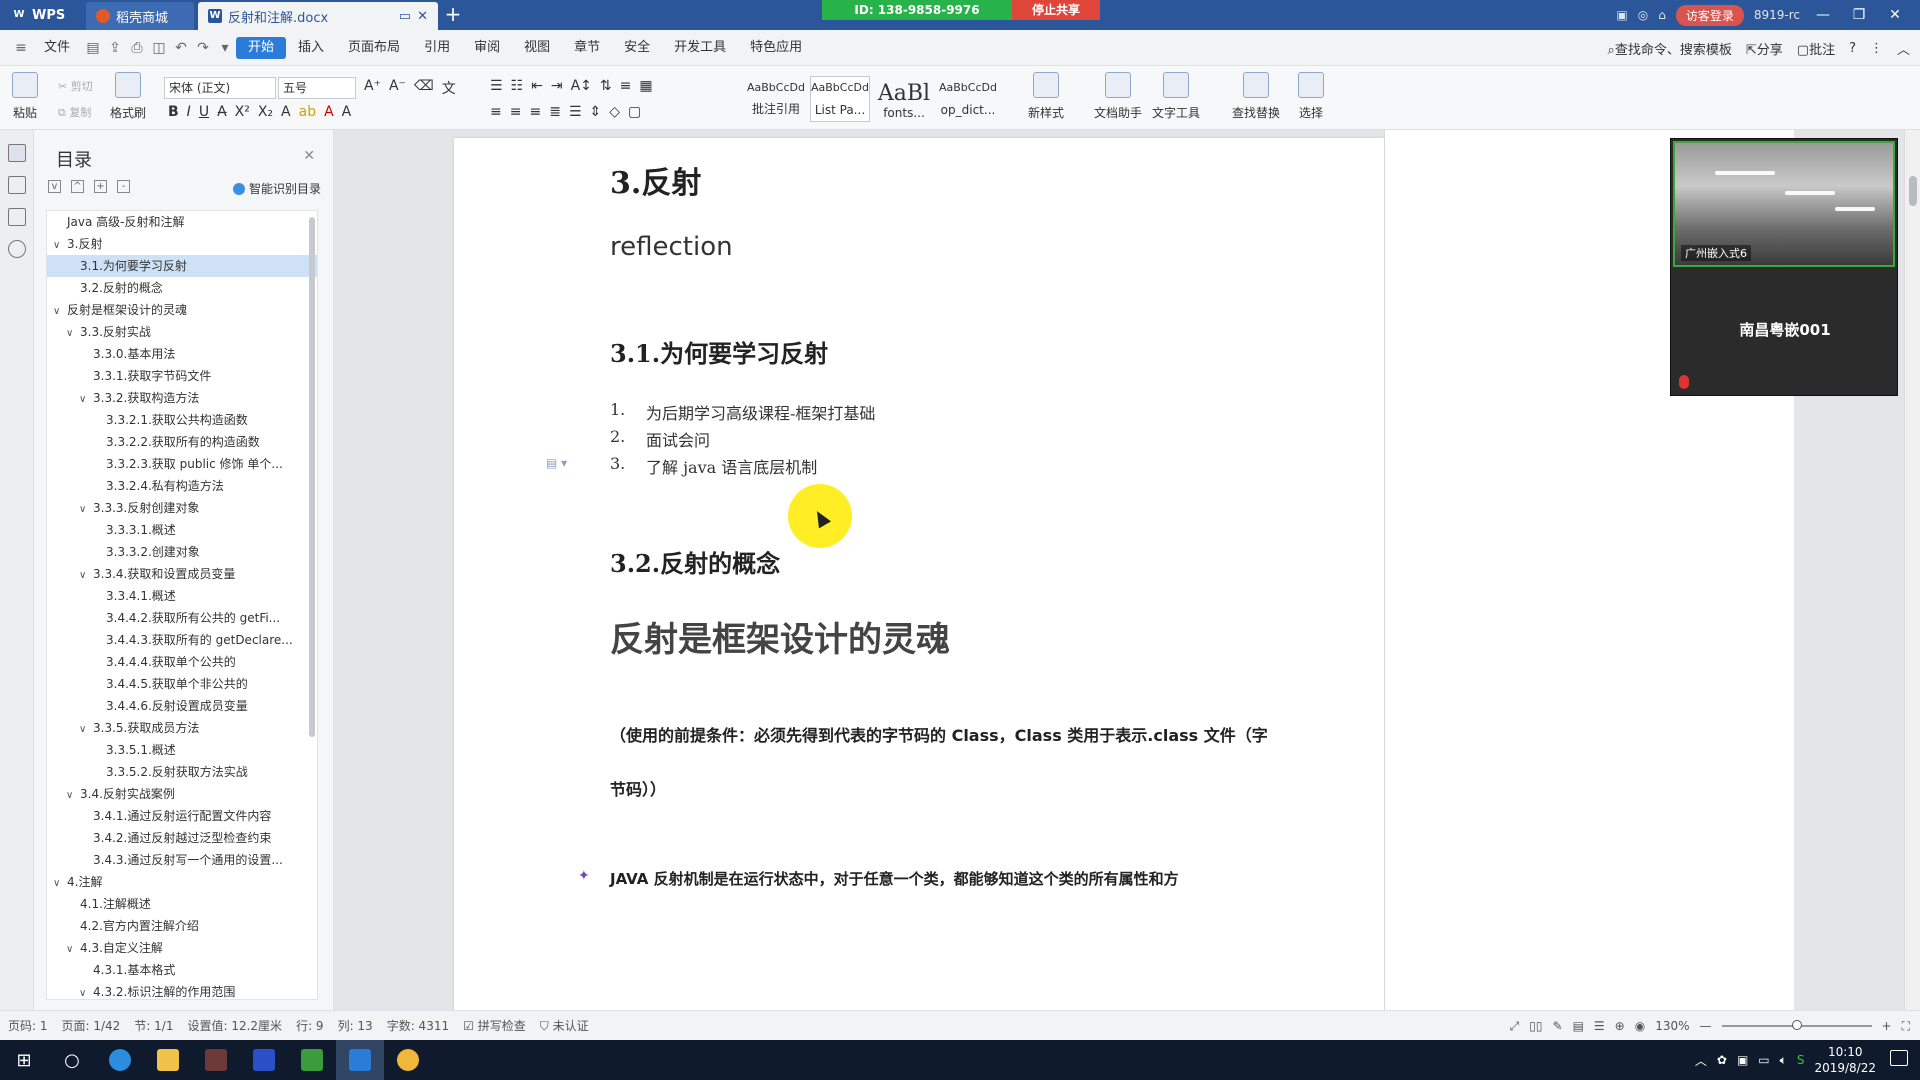 Image resolution: width=1920 pixels, height=1080 pixels. I want to click on menu-features: 特色应用, so click(776, 48).